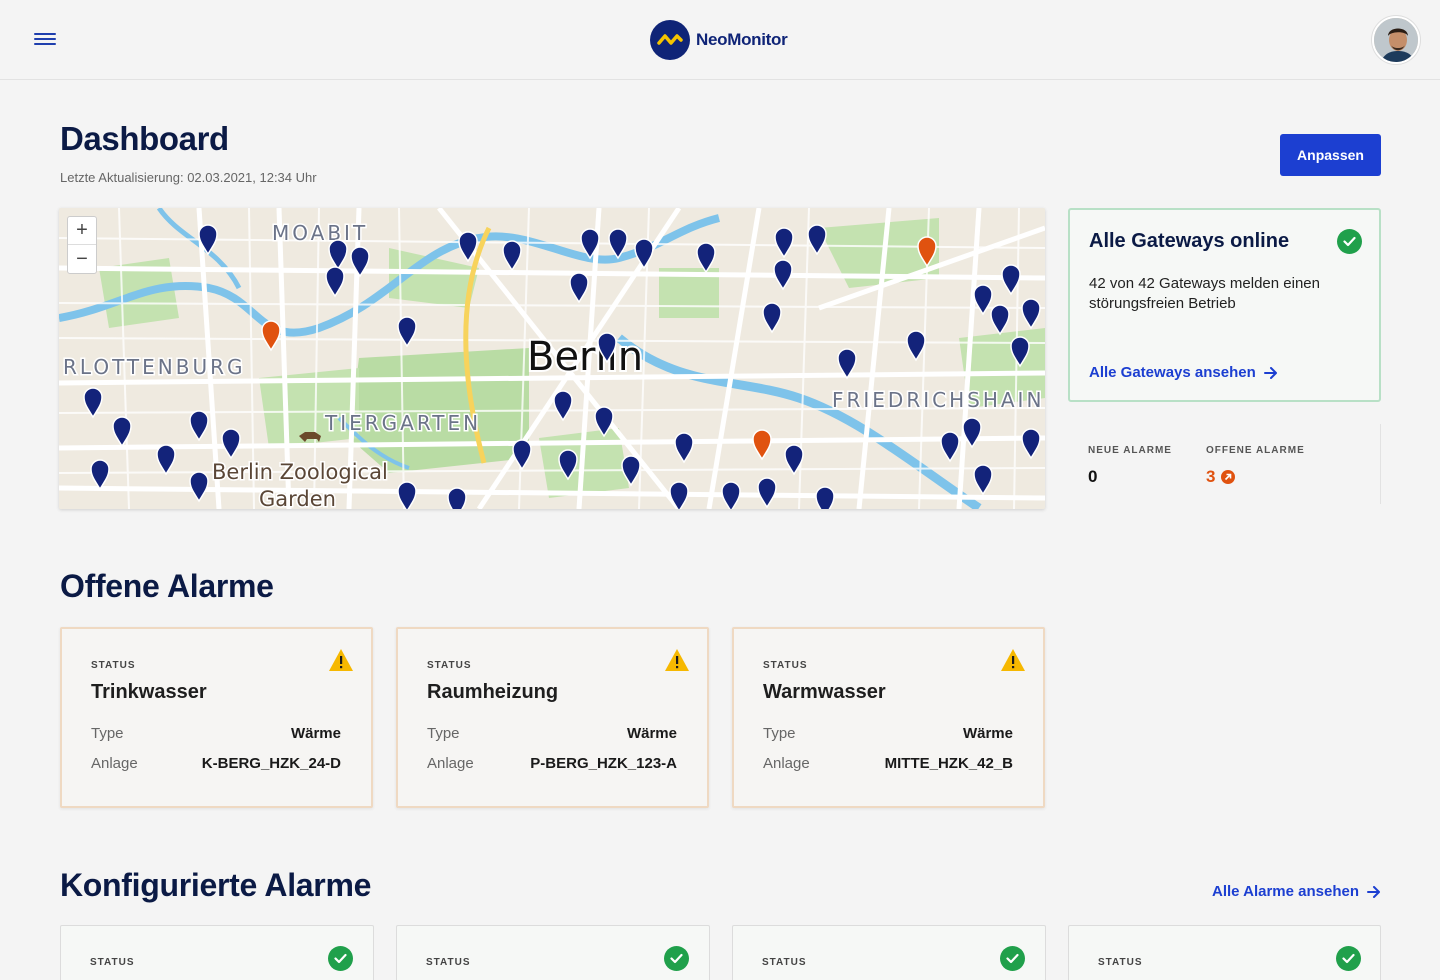 This screenshot has width=1440, height=980. I want to click on alarm-plant-row: Anlage P-BERG_HZK_123-A, so click(552, 763).